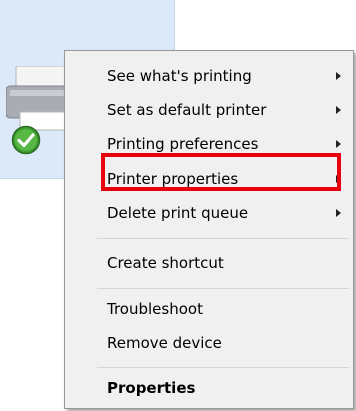  What do you see at coordinates (151, 388) in the screenshot?
I see `menu-item-label: Properties` at bounding box center [151, 388].